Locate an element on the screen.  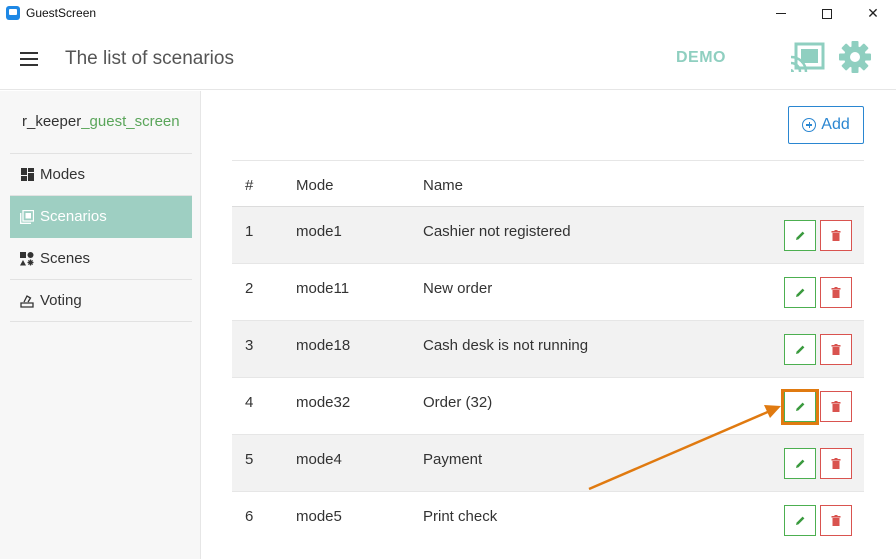
row-mode: mode1 is located at coordinates (319, 231).